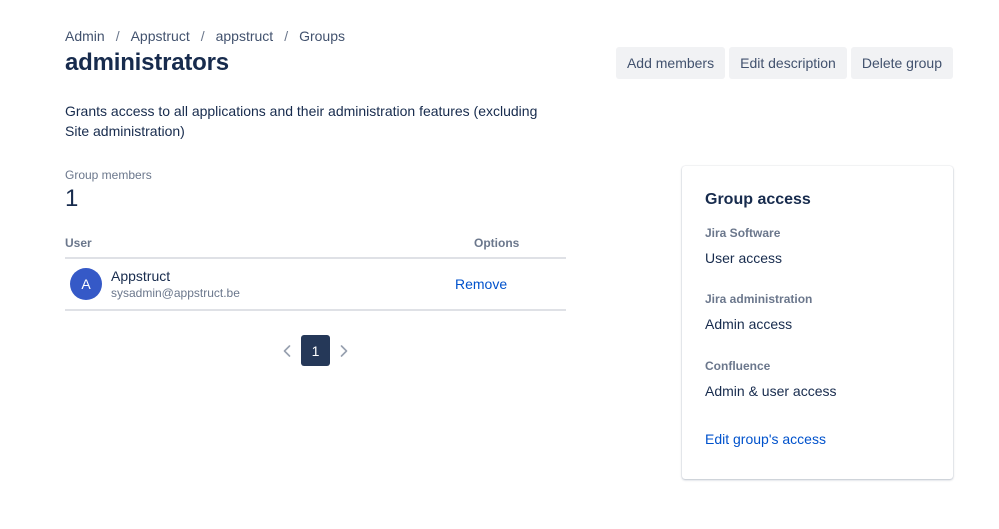  Describe the element at coordinates (108, 175) in the screenshot. I see `group-members-label: Group members` at that location.